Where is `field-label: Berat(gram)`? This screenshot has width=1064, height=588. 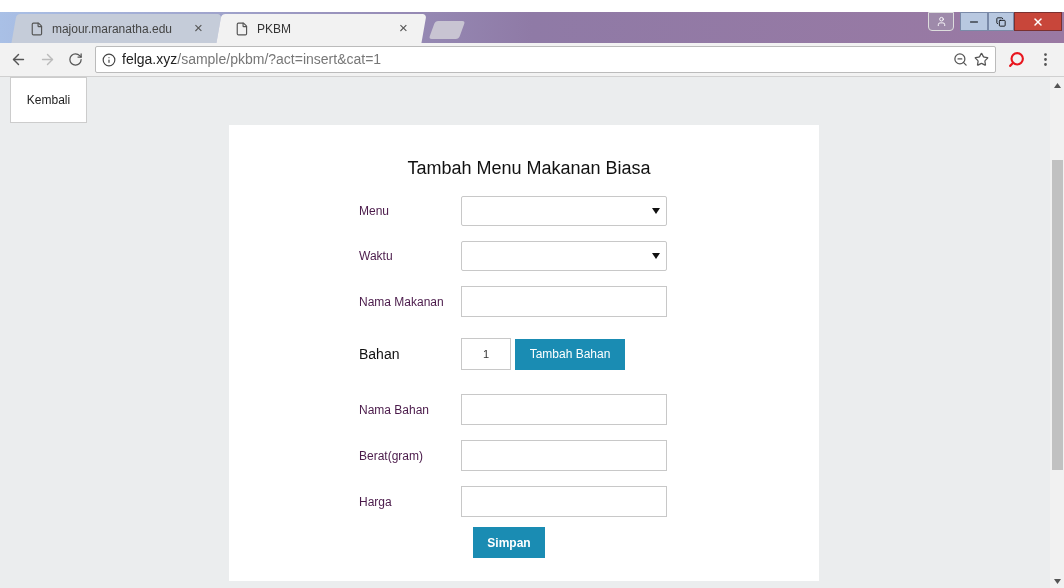
field-label: Berat(gram) is located at coordinates (391, 456).